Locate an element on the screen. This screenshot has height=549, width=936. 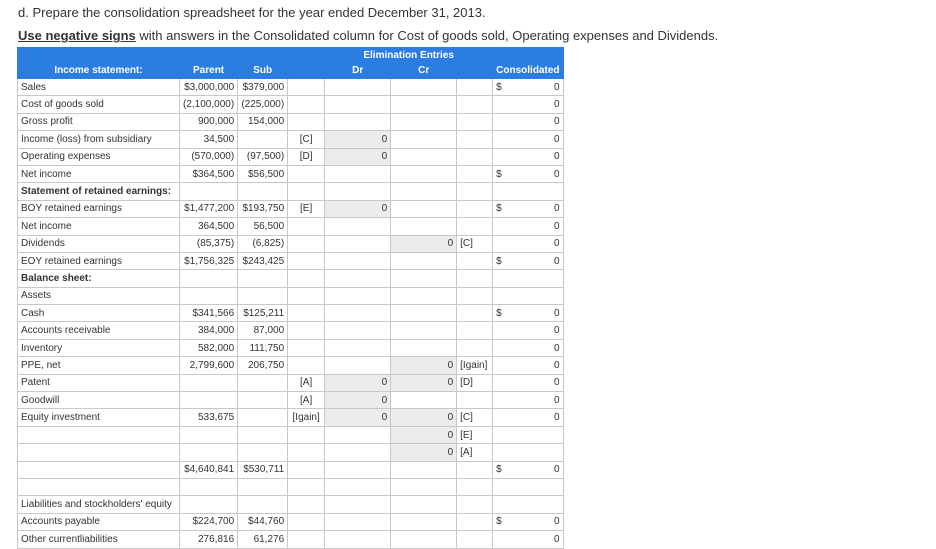
parent-value: (85,375) is located at coordinates (208, 243).